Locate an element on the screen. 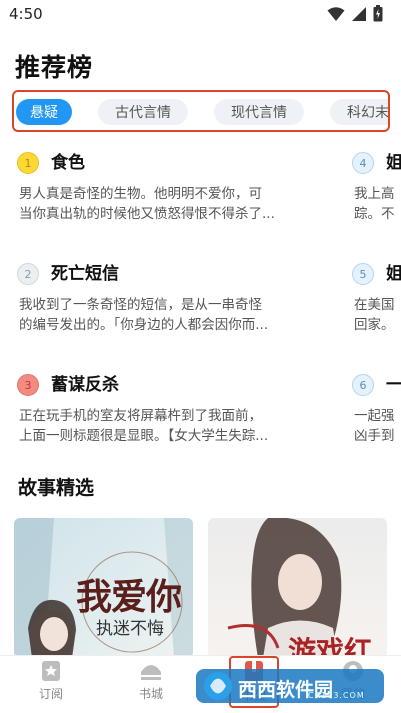 The image size is (401, 713). rank-badge: 4 is located at coordinates (363, 163).